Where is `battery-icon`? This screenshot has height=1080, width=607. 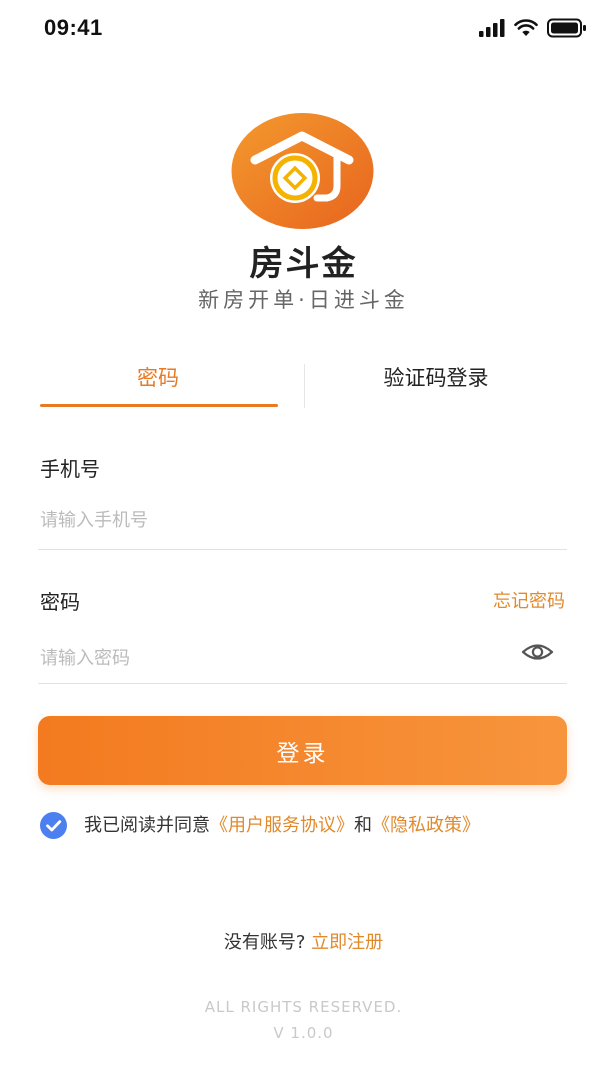
battery-icon is located at coordinates (566, 28).